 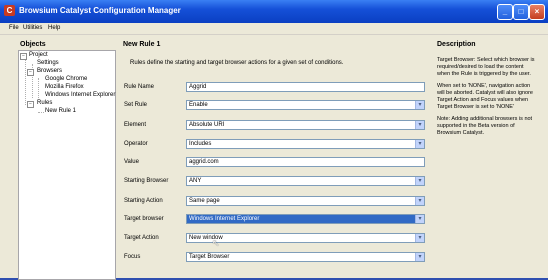 I want to click on window-title: Browsium Catalyst Configuration Manager, so click(x=100, y=10).